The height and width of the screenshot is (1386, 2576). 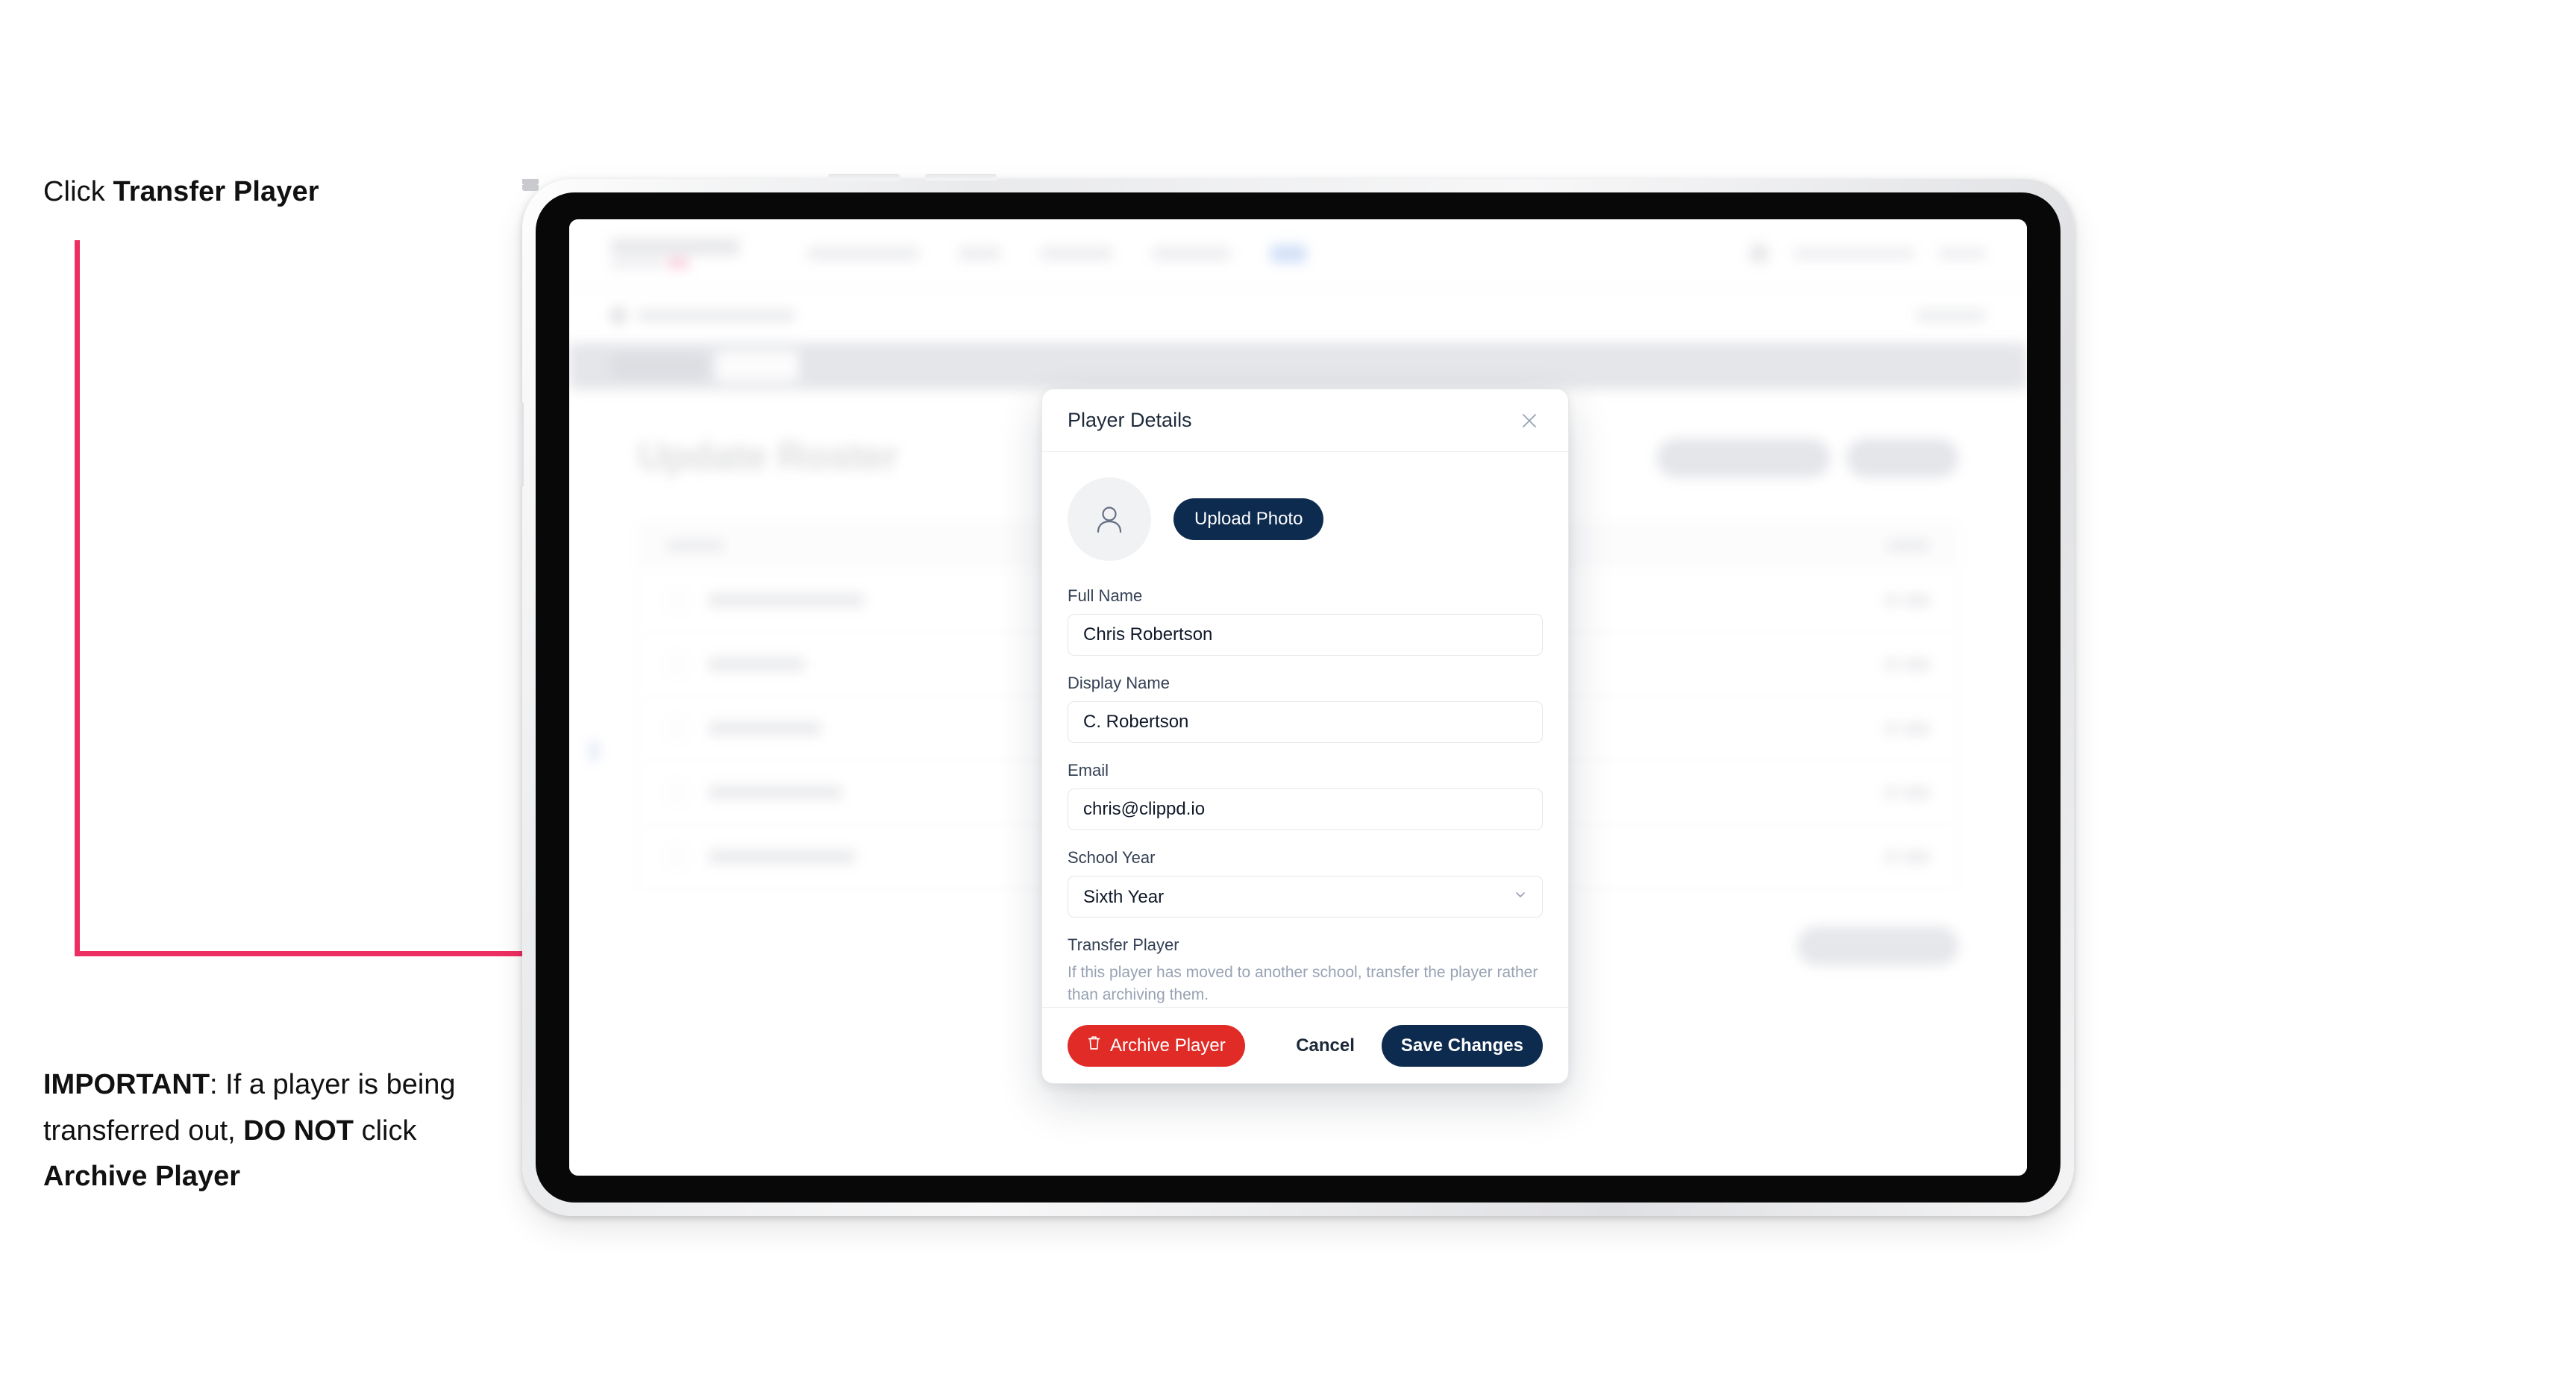 What do you see at coordinates (1305, 722) in the screenshot?
I see `display-name-input` at bounding box center [1305, 722].